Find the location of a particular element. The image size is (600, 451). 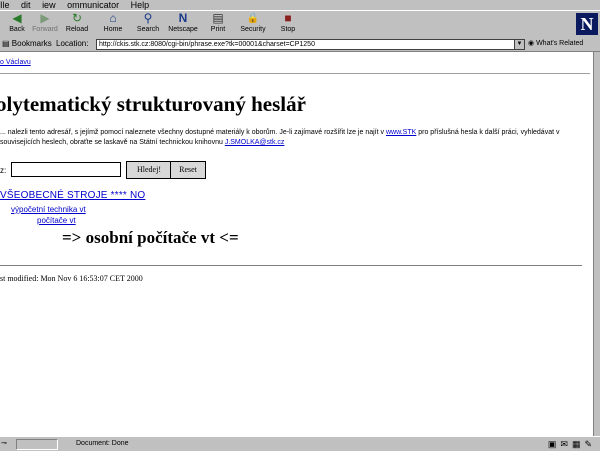

search-label: Search is located at coordinates (148, 29).